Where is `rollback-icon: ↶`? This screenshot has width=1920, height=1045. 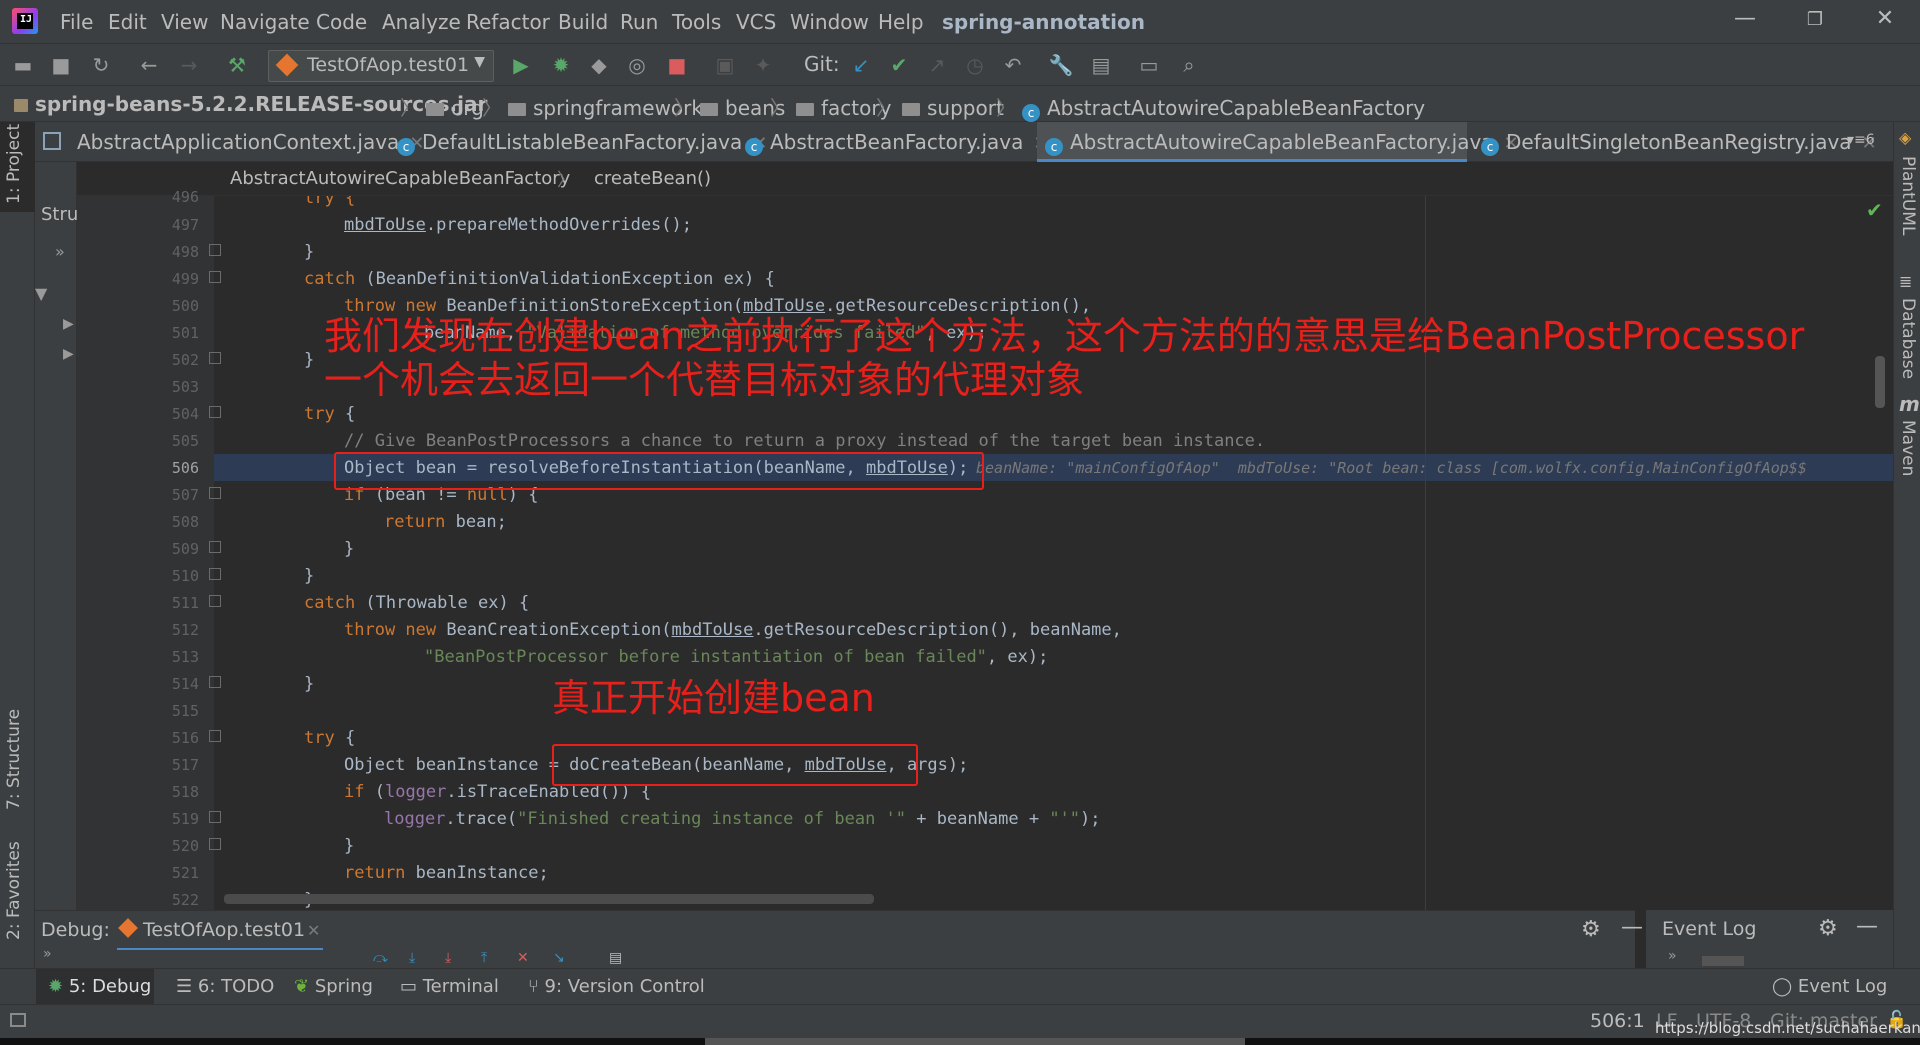 rollback-icon: ↶ is located at coordinates (1013, 65).